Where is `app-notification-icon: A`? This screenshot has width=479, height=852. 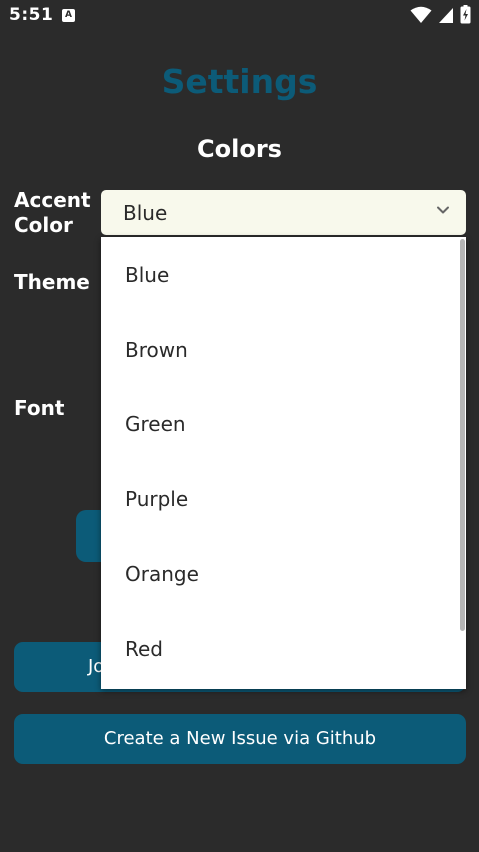
app-notification-icon: A is located at coordinates (68, 15).